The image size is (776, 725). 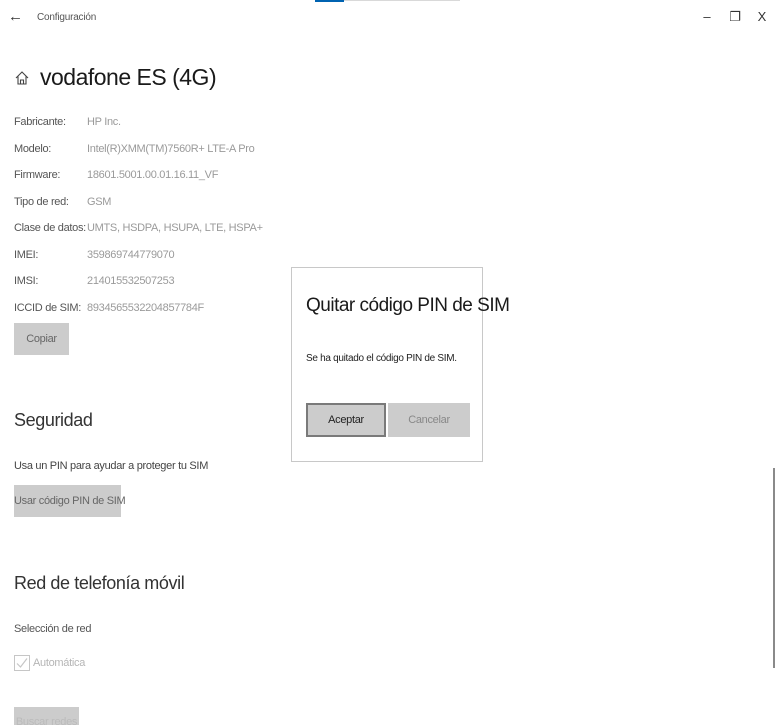 I want to click on title-accent-bar, so click(x=329, y=1).